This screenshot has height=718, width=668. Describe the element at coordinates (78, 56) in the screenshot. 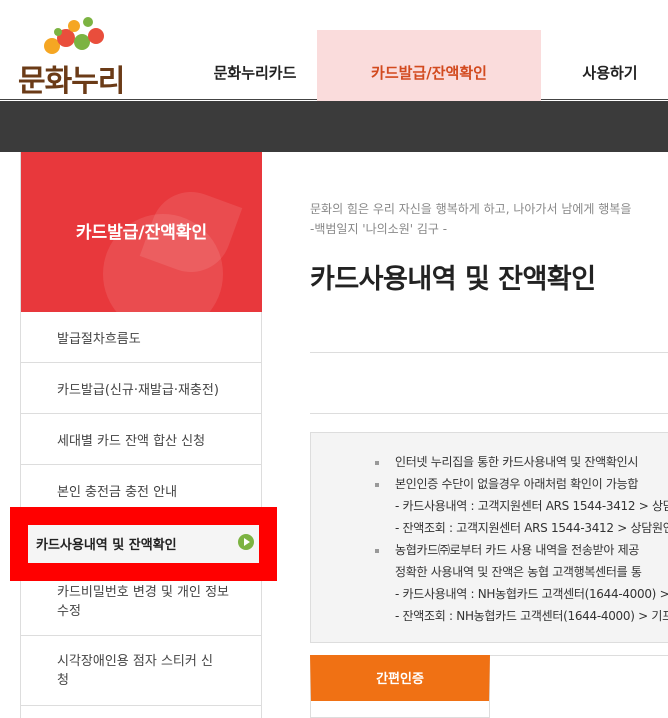

I see `site-logo: 문화누리` at that location.